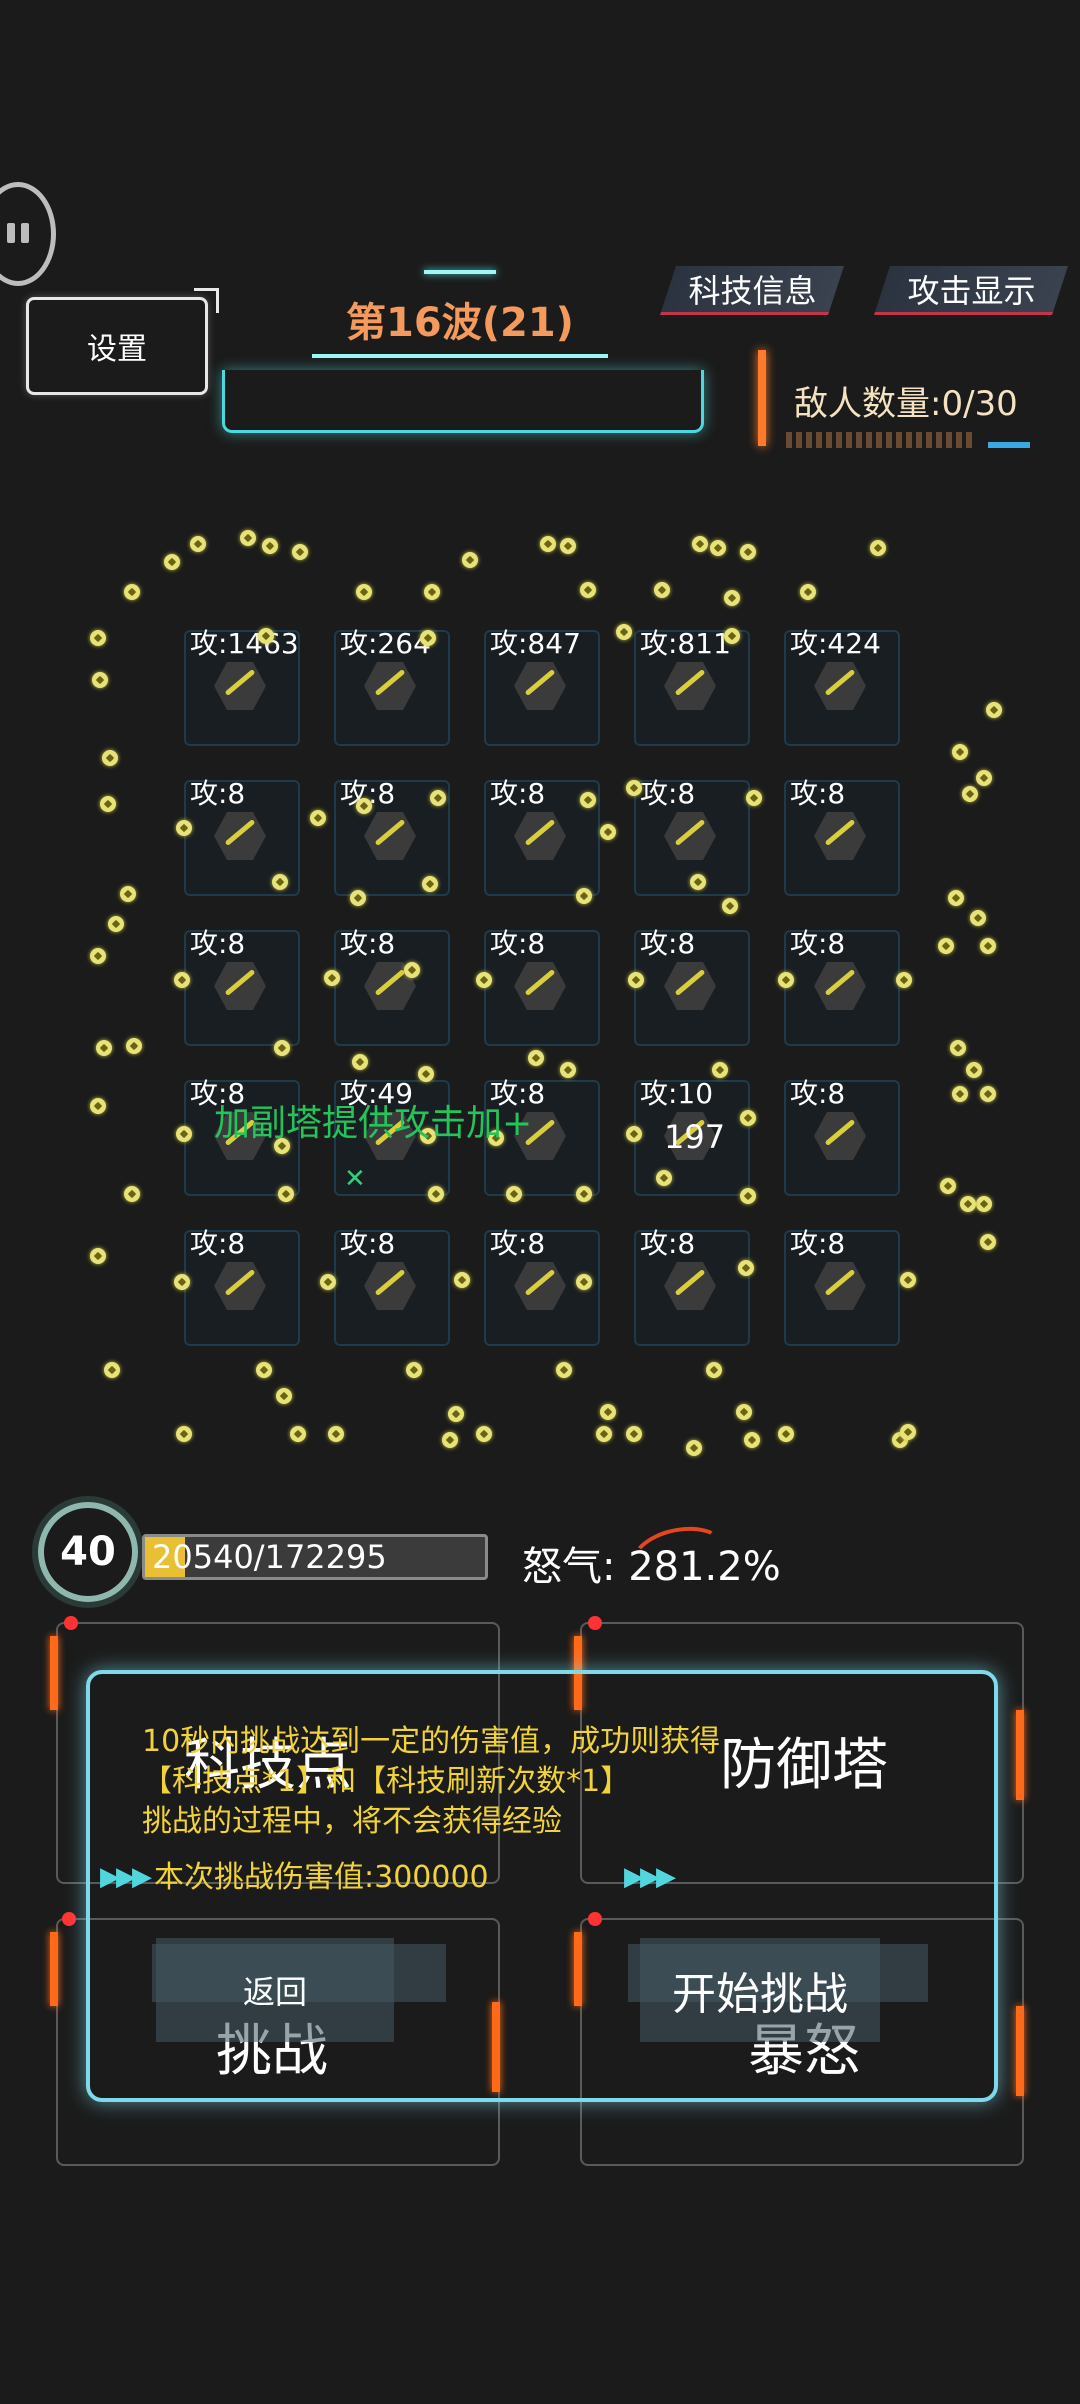 The width and height of the screenshot is (1080, 2404). What do you see at coordinates (88, 1552) in the screenshot?
I see `player-level-badge: 40` at bounding box center [88, 1552].